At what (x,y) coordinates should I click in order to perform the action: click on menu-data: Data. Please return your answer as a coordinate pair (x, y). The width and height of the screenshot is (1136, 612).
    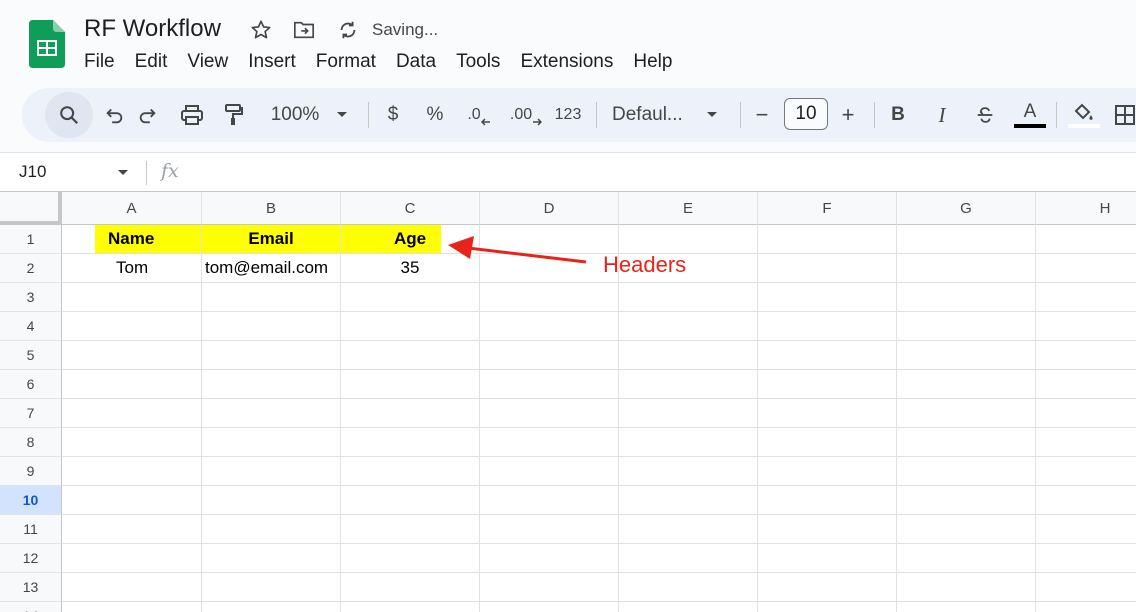
    Looking at the image, I should click on (416, 62).